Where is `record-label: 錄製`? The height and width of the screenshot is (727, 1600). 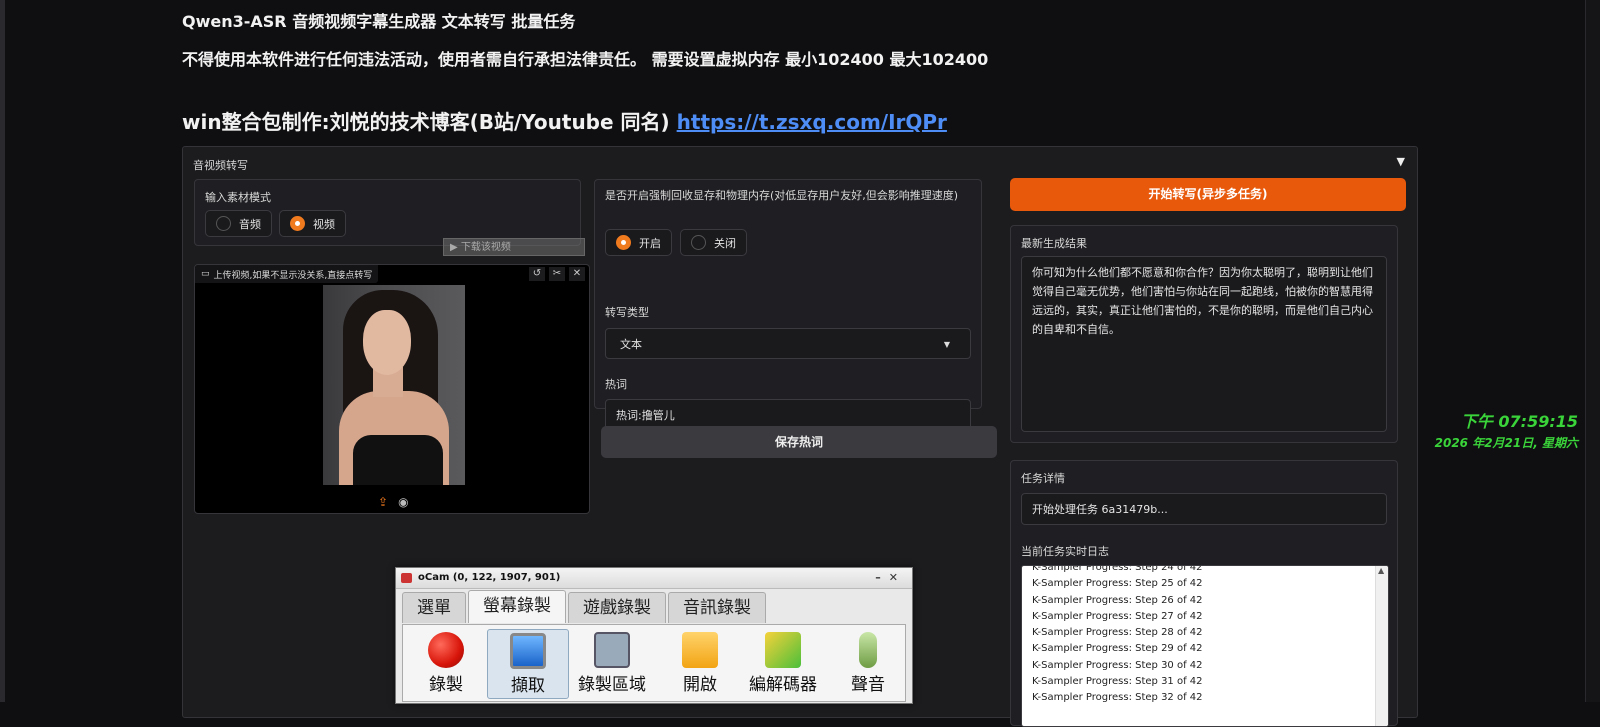 record-label: 錄製 is located at coordinates (446, 685).